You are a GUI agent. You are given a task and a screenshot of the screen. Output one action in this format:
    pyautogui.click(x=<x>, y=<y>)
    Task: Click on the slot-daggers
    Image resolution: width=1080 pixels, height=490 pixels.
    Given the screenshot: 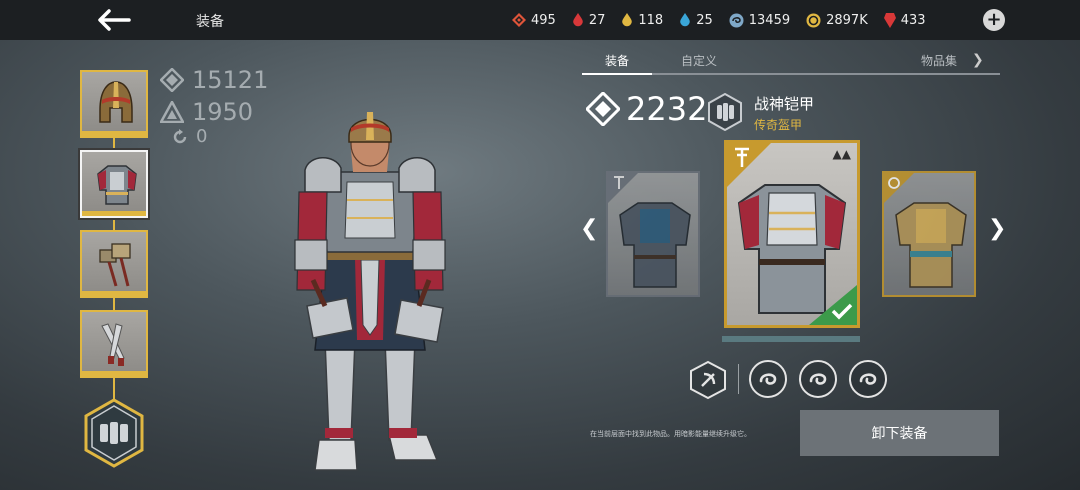 What is the action you would take?
    pyautogui.click(x=114, y=344)
    